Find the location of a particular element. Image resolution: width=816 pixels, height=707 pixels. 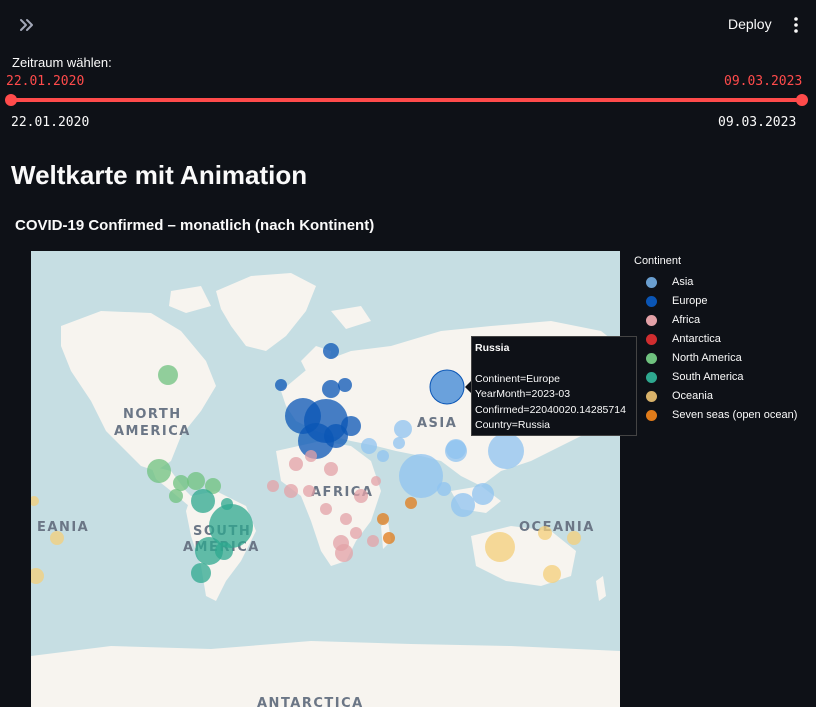

legend-item-north-america: North America is located at coordinates (715, 358).